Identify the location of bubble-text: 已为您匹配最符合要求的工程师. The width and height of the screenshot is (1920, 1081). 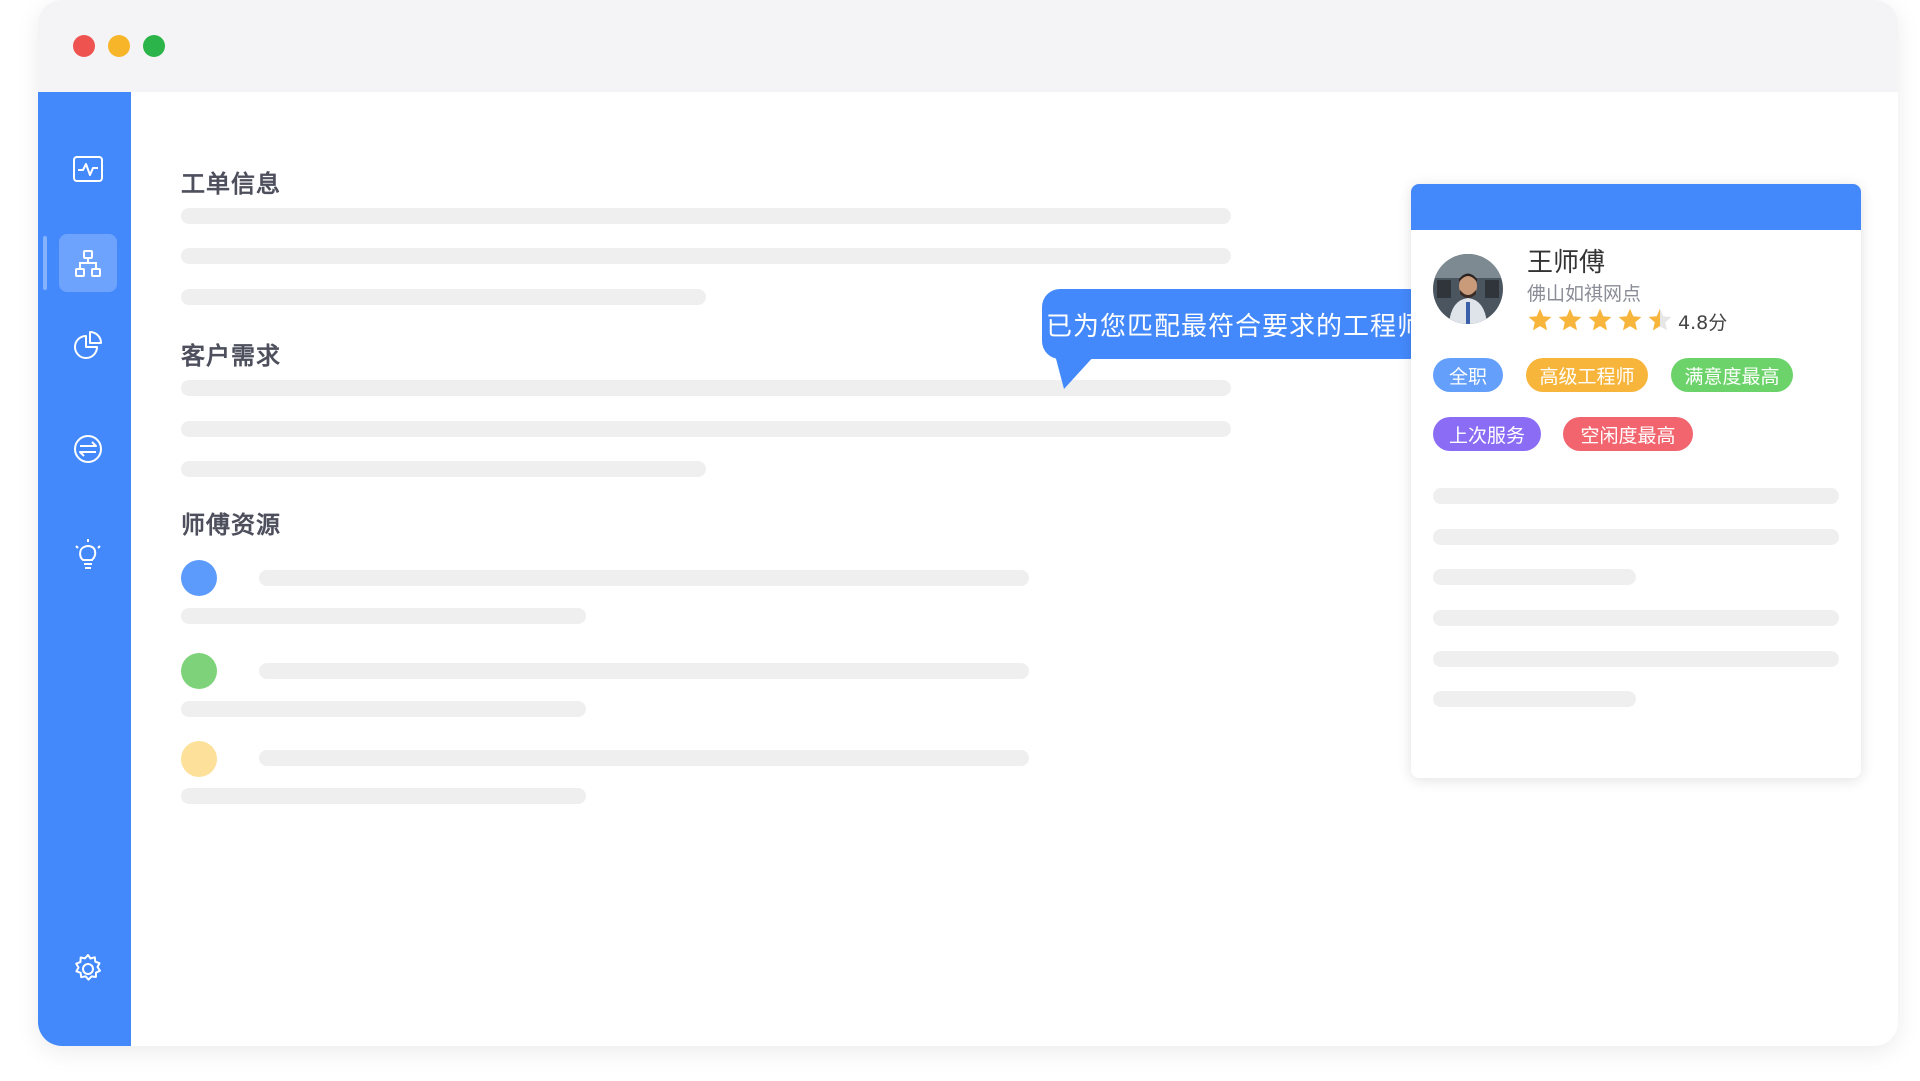
(1234, 326).